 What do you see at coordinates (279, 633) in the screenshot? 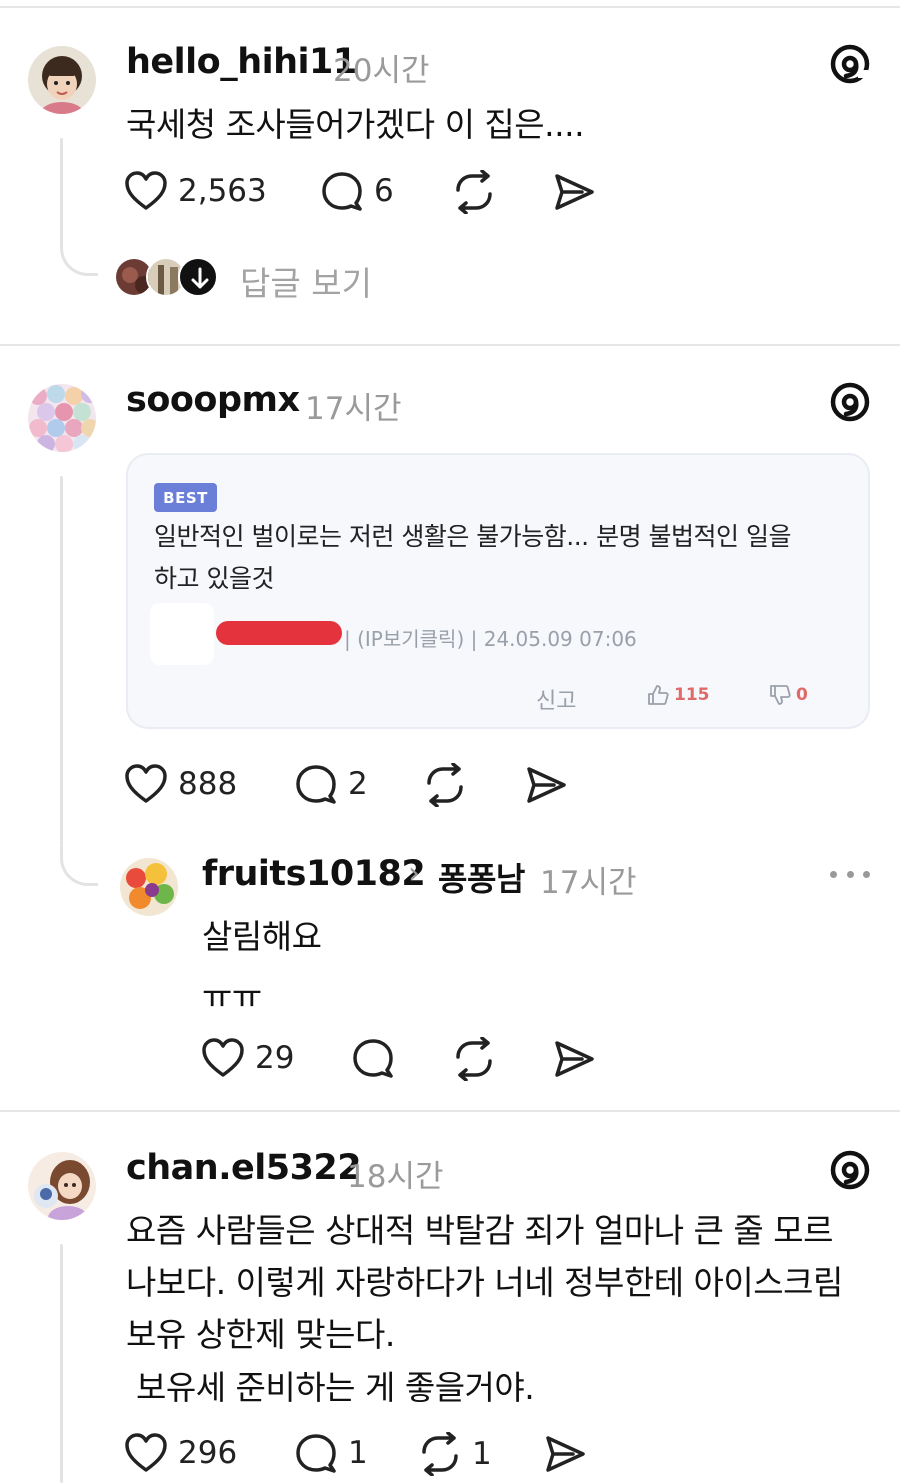
I see `redaction-mark` at bounding box center [279, 633].